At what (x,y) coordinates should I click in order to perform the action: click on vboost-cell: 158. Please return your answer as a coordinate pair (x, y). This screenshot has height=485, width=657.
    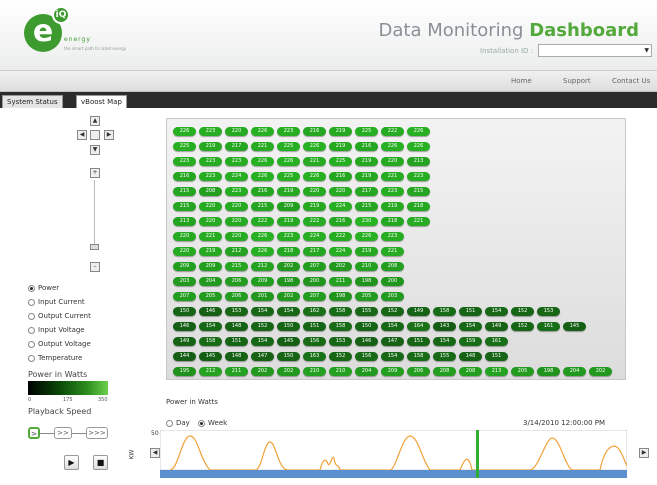
    Looking at the image, I should click on (444, 311).